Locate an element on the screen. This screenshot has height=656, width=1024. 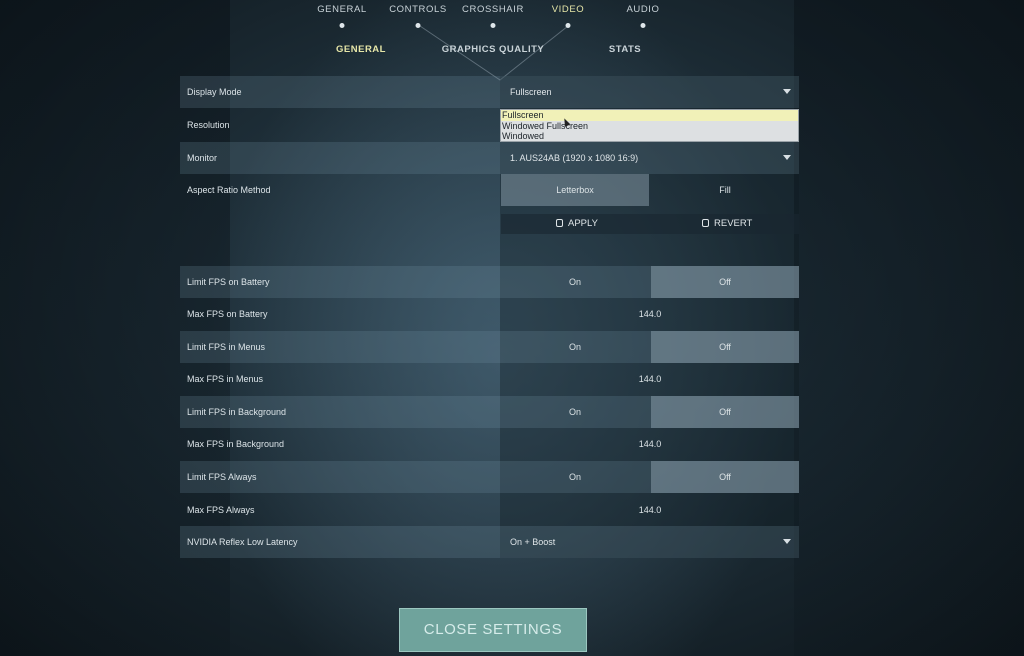
setting-row-max-fps-battery: Max FPS on Battery 144.0 is located at coordinates (489, 314).